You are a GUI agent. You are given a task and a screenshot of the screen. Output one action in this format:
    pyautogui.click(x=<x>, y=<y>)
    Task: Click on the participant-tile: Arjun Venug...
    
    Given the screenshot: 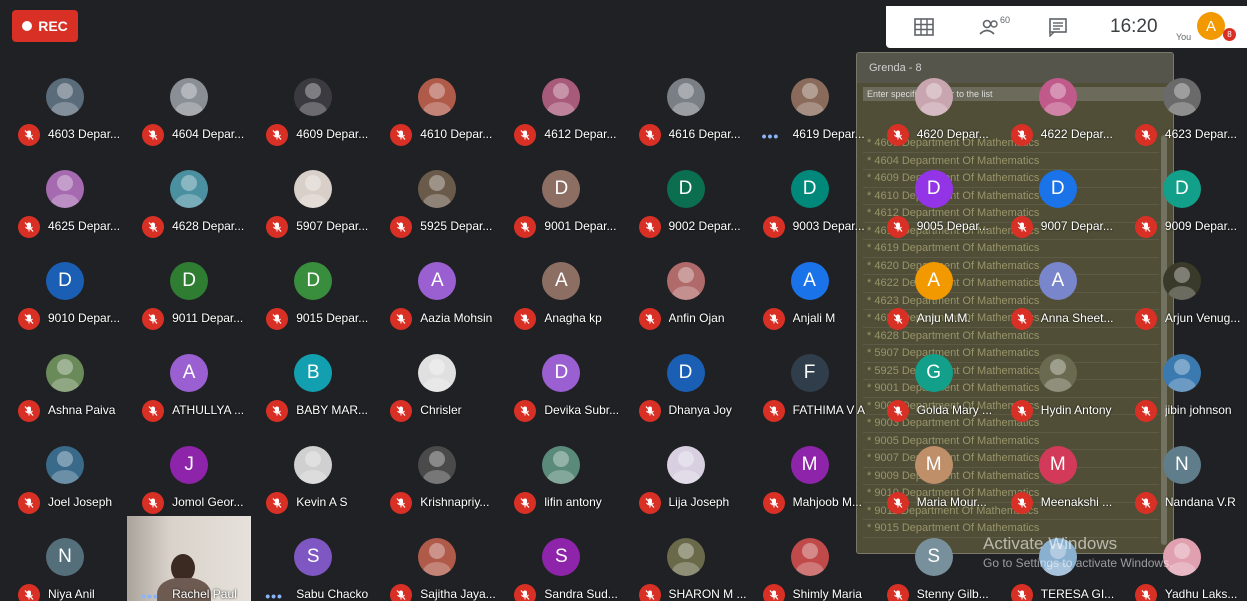 What is the action you would take?
    pyautogui.click(x=1182, y=290)
    